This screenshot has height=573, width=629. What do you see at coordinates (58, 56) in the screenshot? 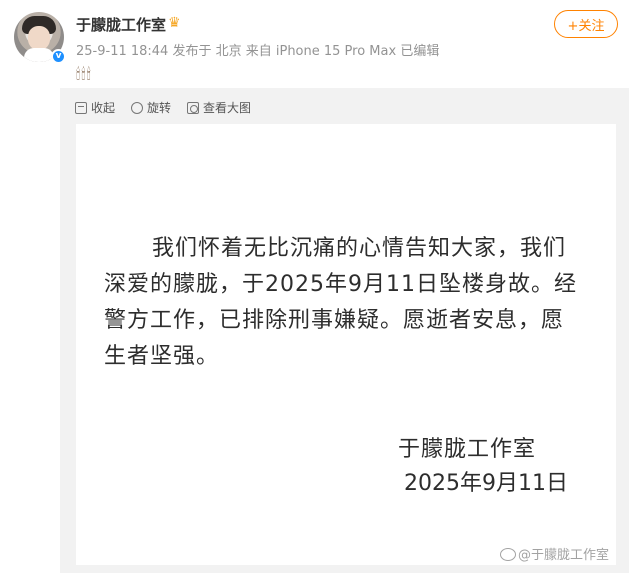
I see `verified-badge-icon: v` at bounding box center [58, 56].